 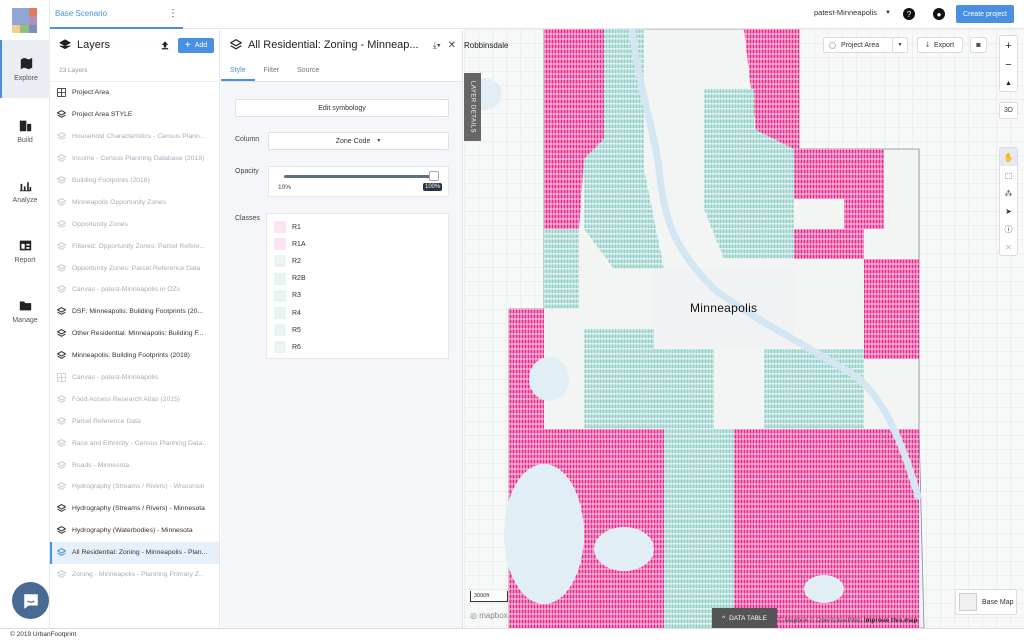 I want to click on zoom-out-button: −, so click(x=1008, y=64).